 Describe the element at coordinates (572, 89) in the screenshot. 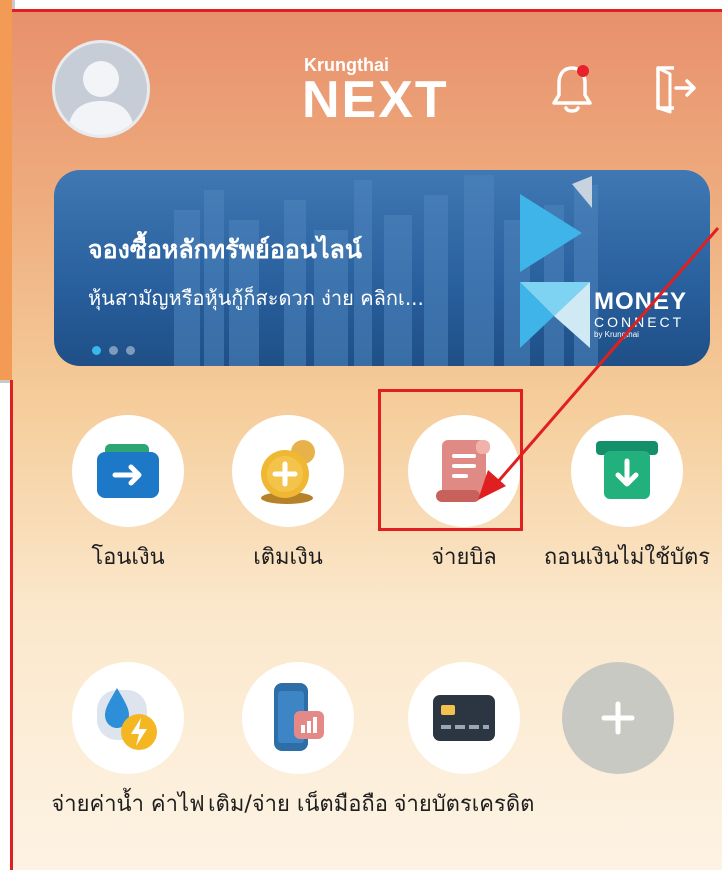

I see `notification-bell-icon` at that location.